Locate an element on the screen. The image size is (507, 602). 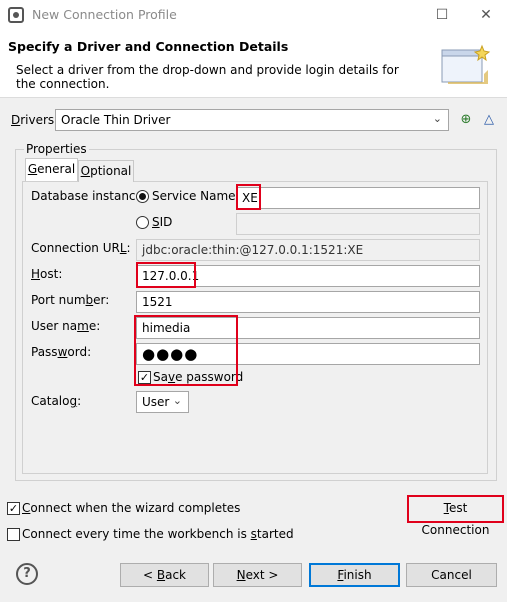
connect-every-time-checkbox is located at coordinates (13, 534).